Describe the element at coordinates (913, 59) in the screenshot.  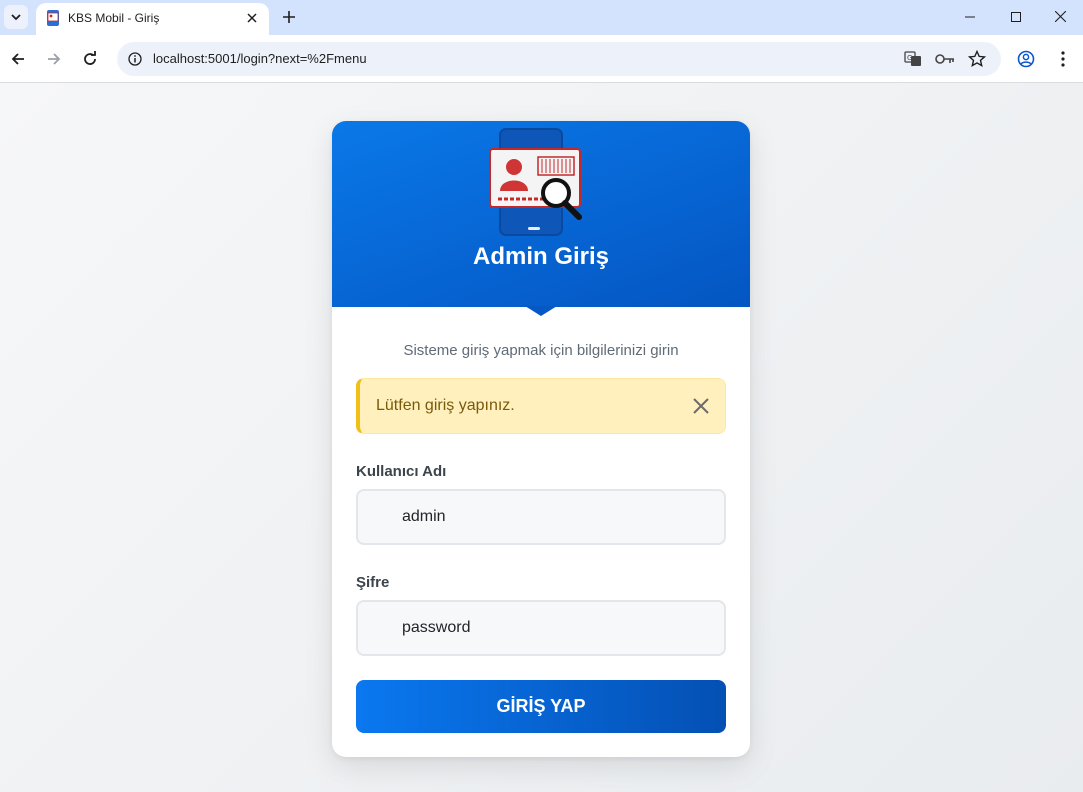
I see `translate-icon: G` at that location.